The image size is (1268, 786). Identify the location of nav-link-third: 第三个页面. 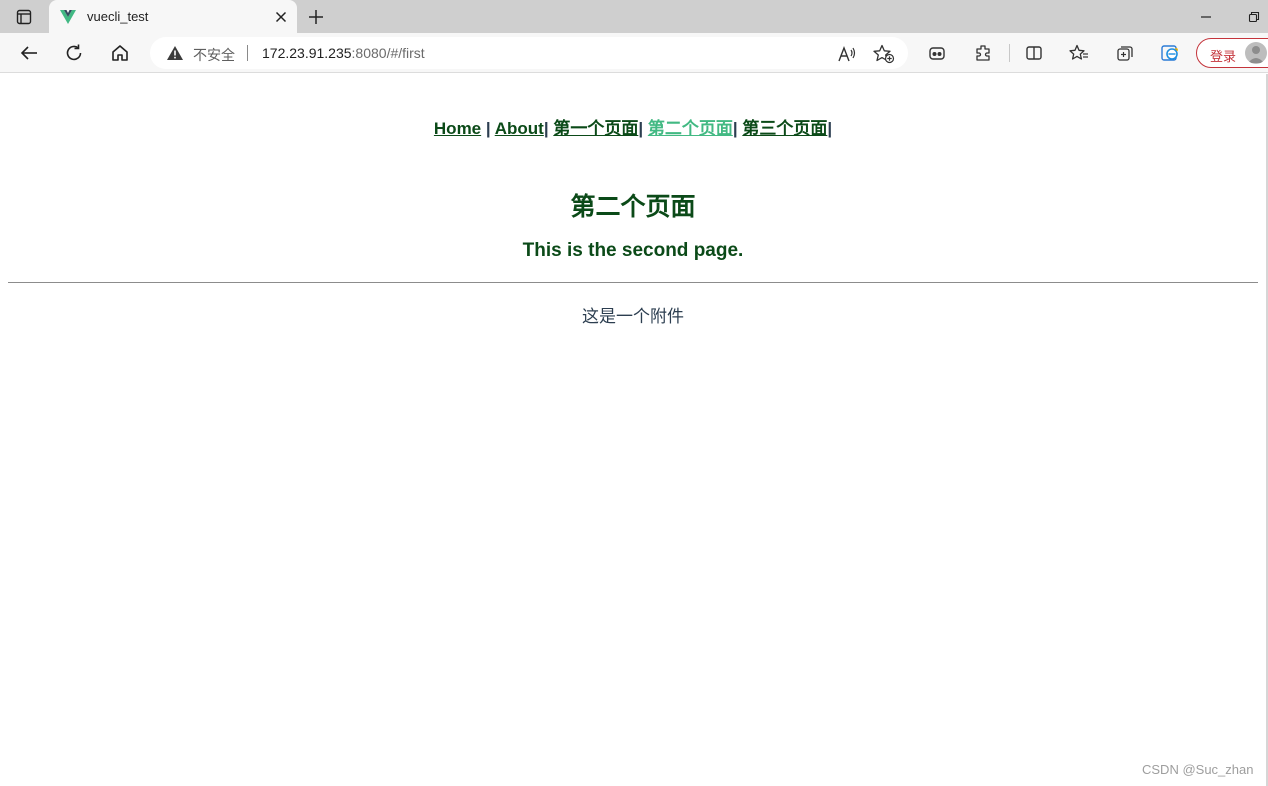
(784, 128).